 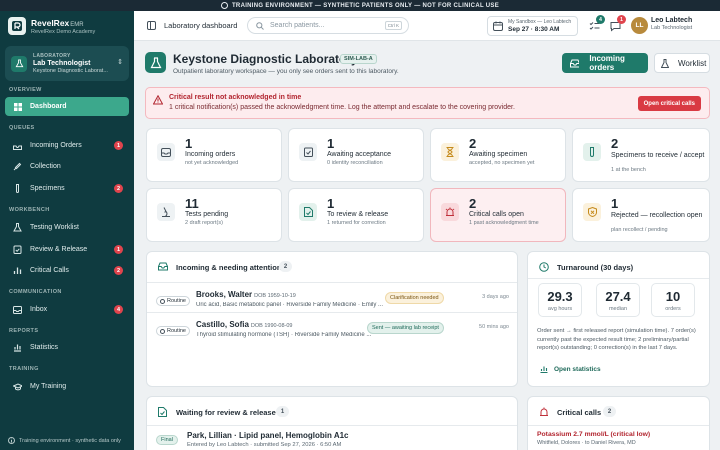 What do you see at coordinates (618, 300) in the screenshot?
I see `turnaround-stat: 27.4 median` at bounding box center [618, 300].